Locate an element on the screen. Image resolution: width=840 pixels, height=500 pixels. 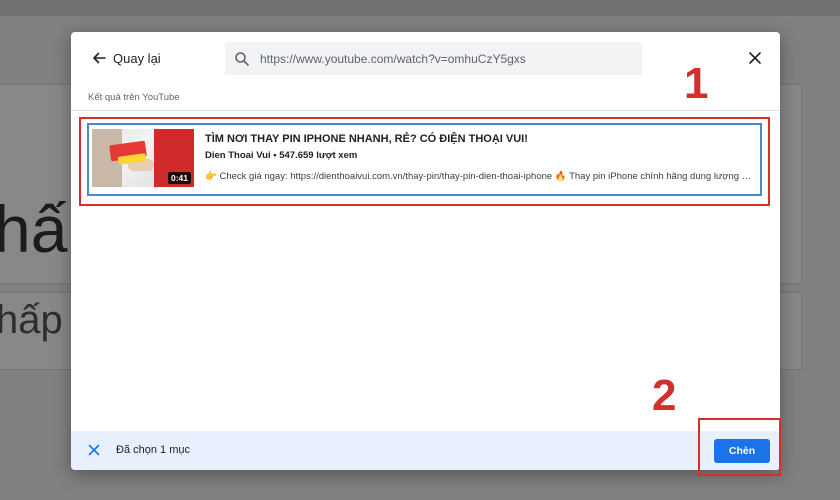
insert-button: Chèn is located at coordinates (742, 451).